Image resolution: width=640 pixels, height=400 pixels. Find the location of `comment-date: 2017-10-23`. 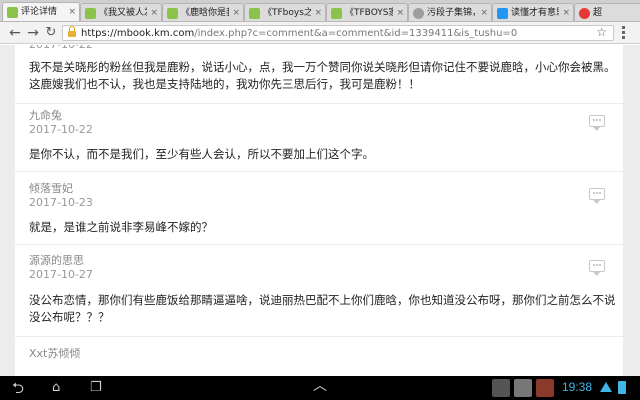

comment-date: 2017-10-23 is located at coordinates (61, 202).